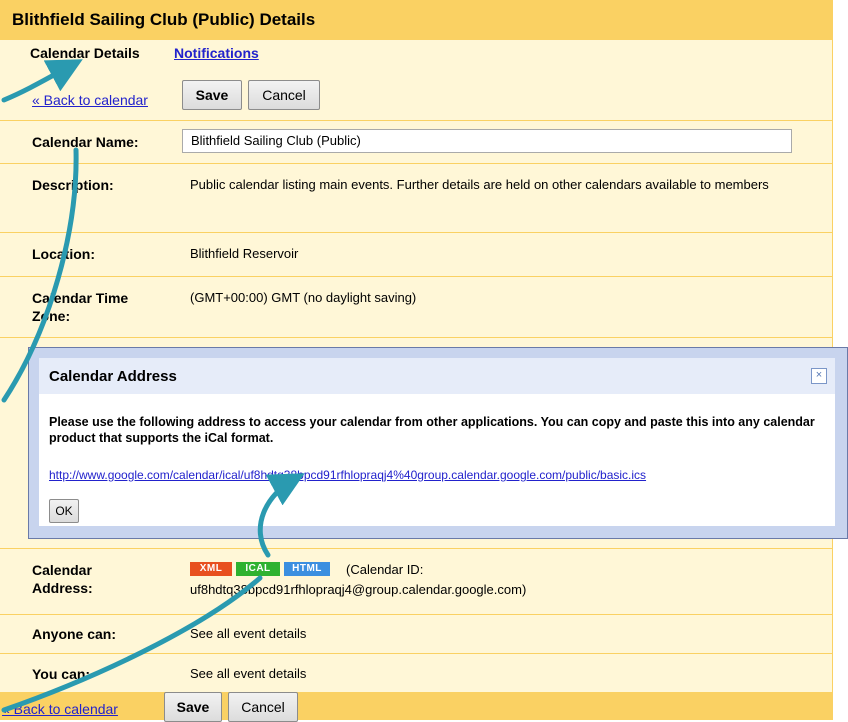 This screenshot has width=848, height=722. Describe the element at coordinates (74, 634) in the screenshot. I see `anyone-can-label: Anyone can:` at that location.